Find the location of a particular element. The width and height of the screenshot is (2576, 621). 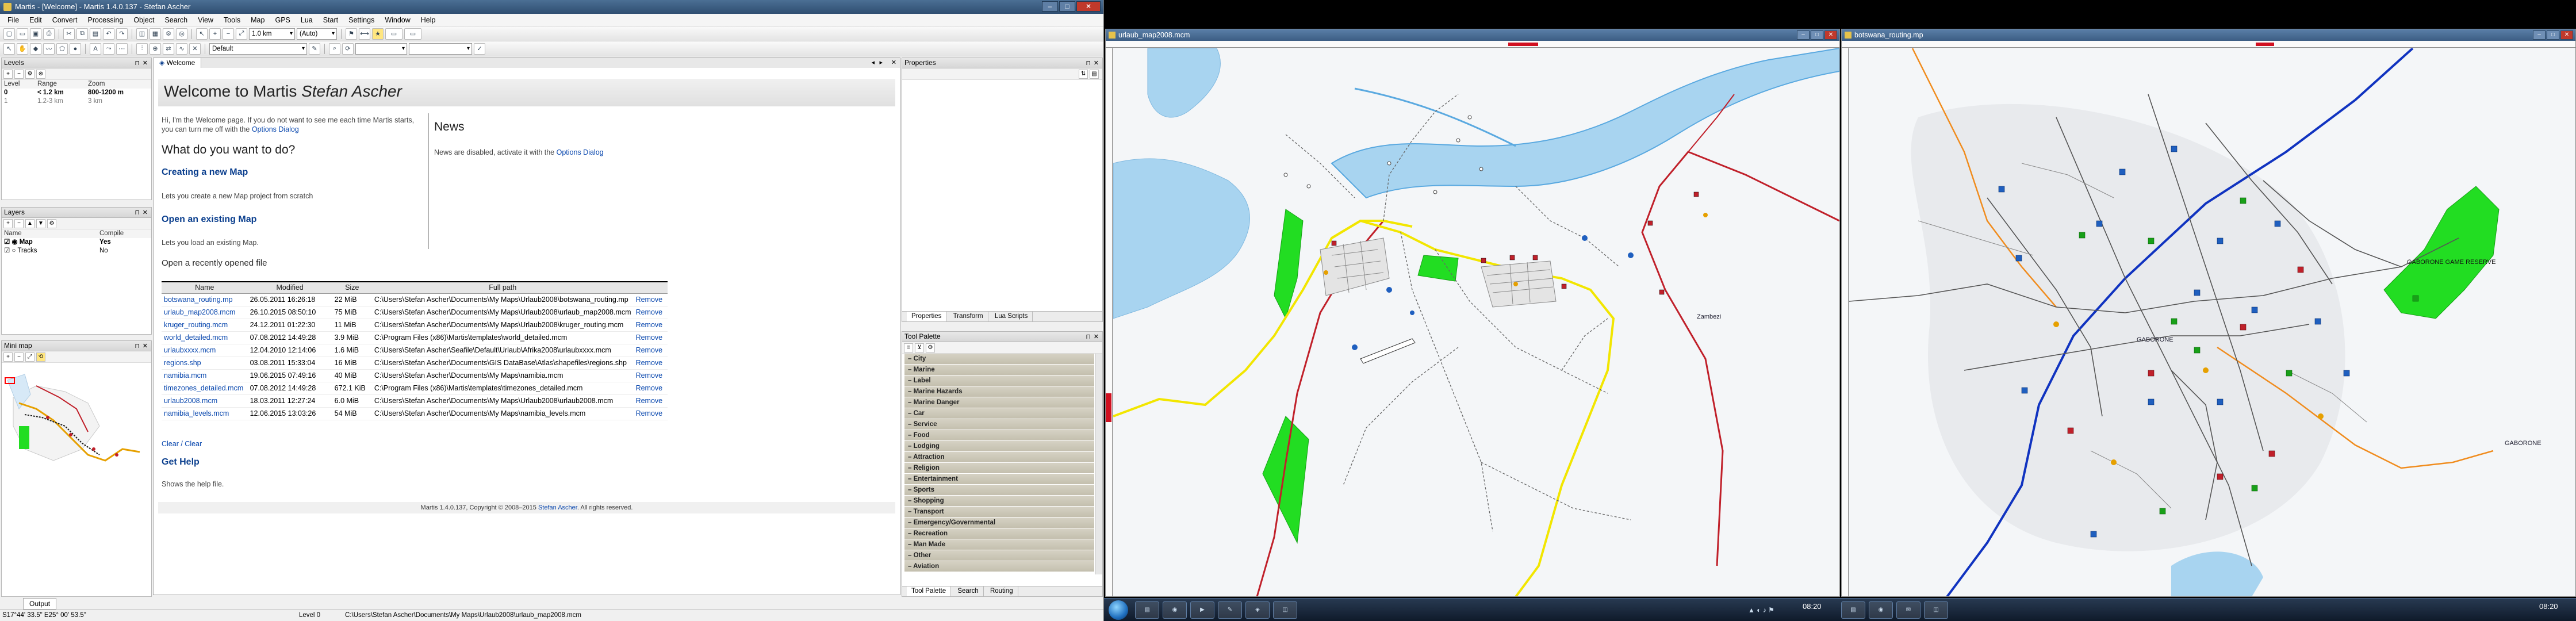

taskbar-app-icon: ◫ is located at coordinates (1285, 610).